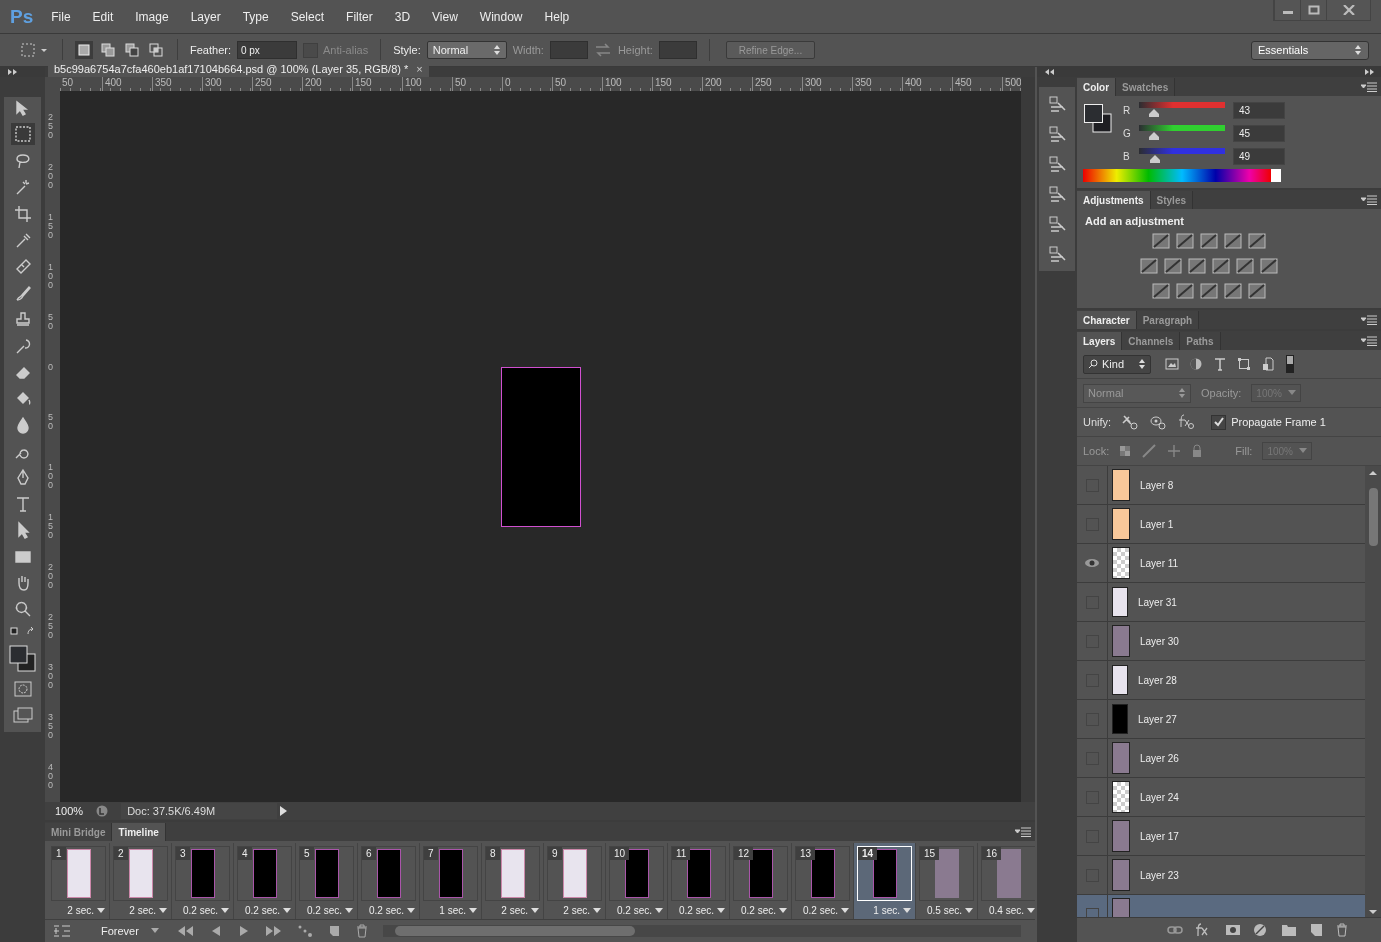 This screenshot has height=942, width=1381. What do you see at coordinates (1098, 118) in the screenshot?
I see `foreground-background-swatch` at bounding box center [1098, 118].